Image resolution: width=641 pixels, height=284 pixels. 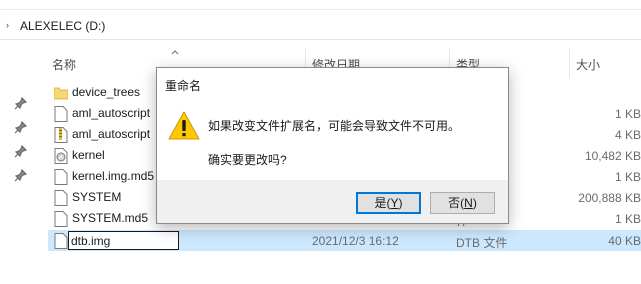 I want to click on file-name: kernel, so click(x=88, y=155).